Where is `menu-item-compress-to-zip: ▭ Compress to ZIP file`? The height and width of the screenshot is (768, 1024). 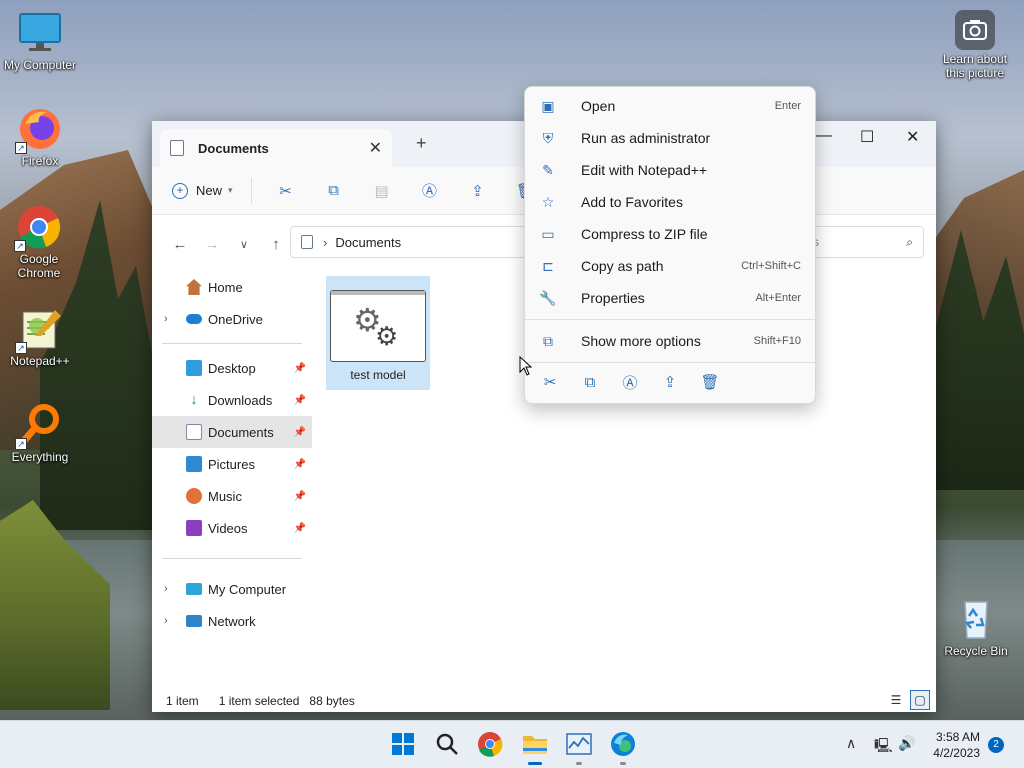 menu-item-compress-to-zip: ▭ Compress to ZIP file is located at coordinates (670, 234).